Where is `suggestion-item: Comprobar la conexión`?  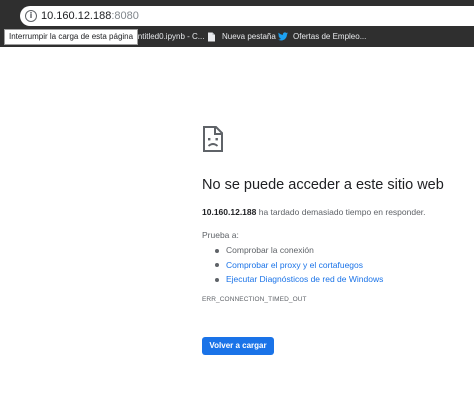
suggestion-item: Comprobar la conexión is located at coordinates (292, 250).